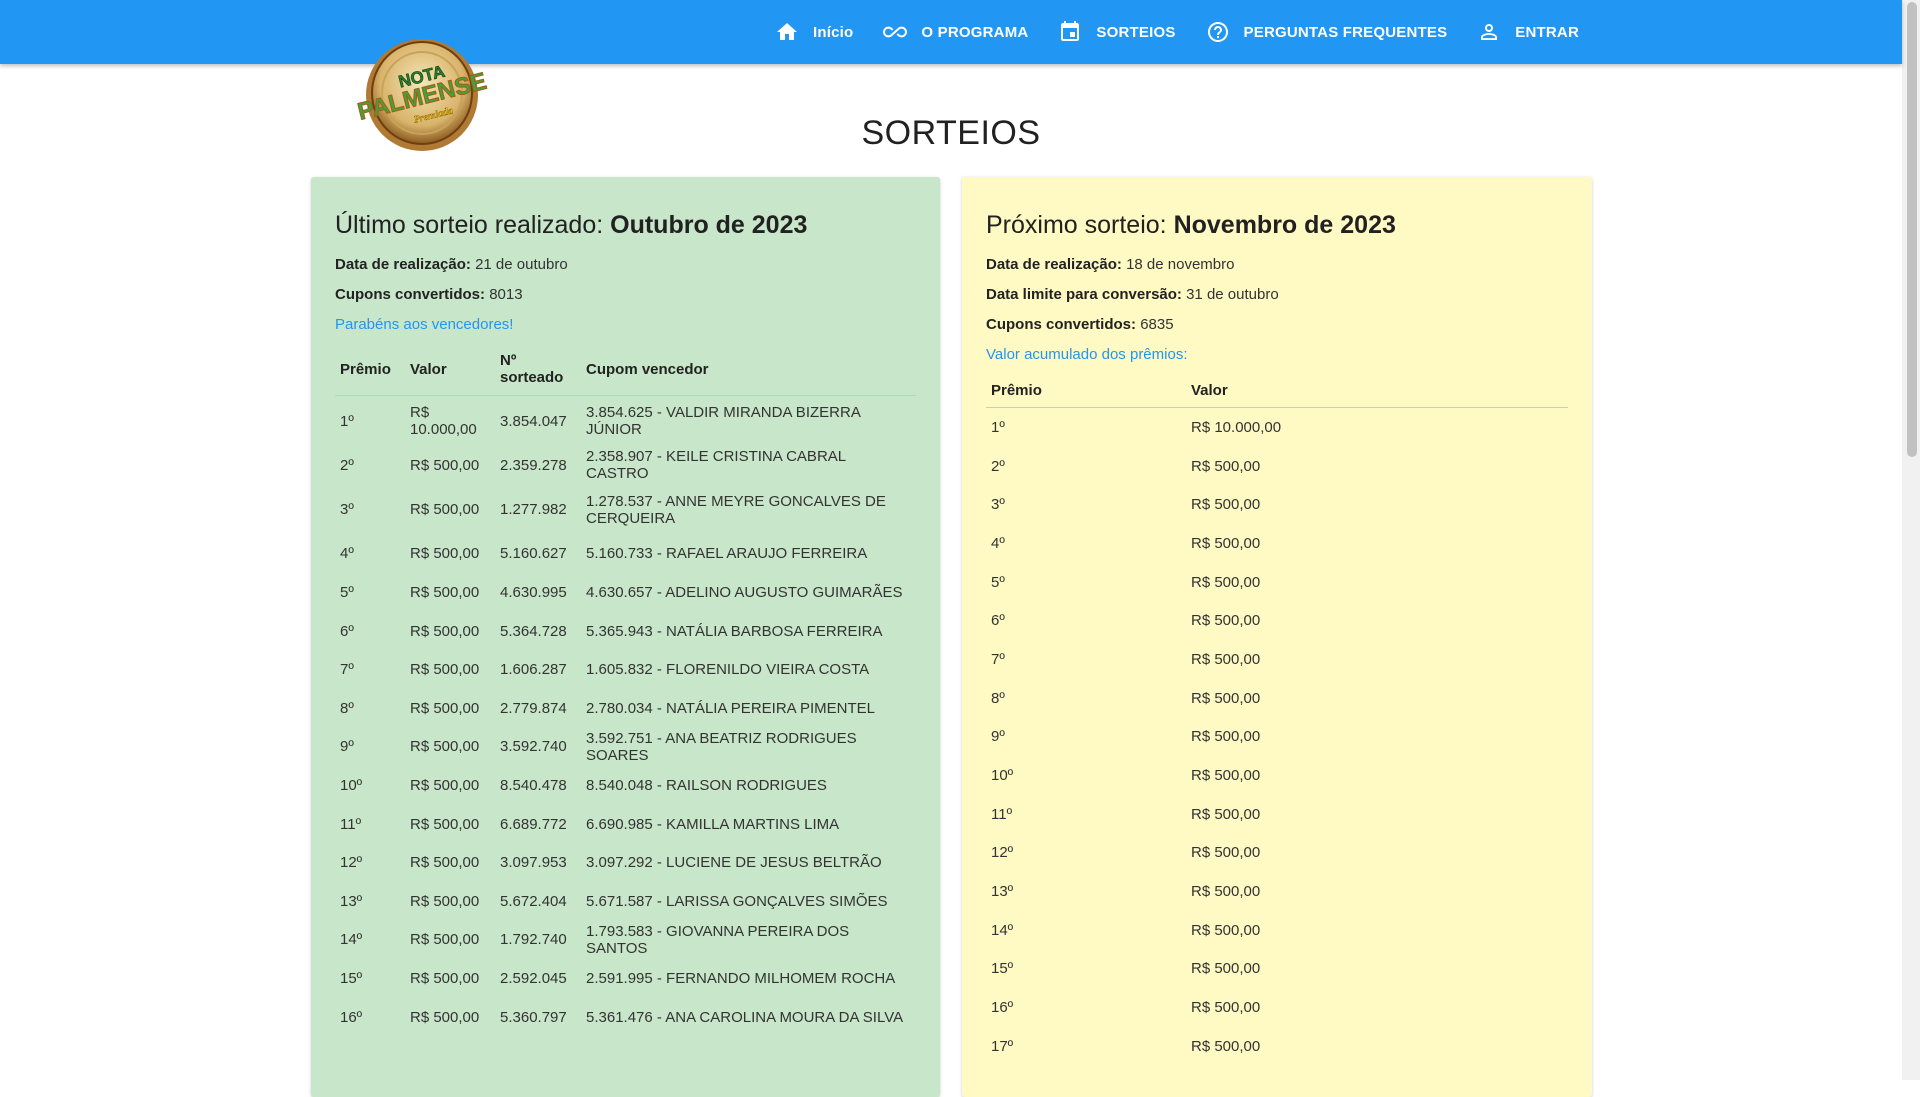  Describe the element at coordinates (1277, 390) in the screenshot. I see `table-header-row: Prêmio Valor` at that location.